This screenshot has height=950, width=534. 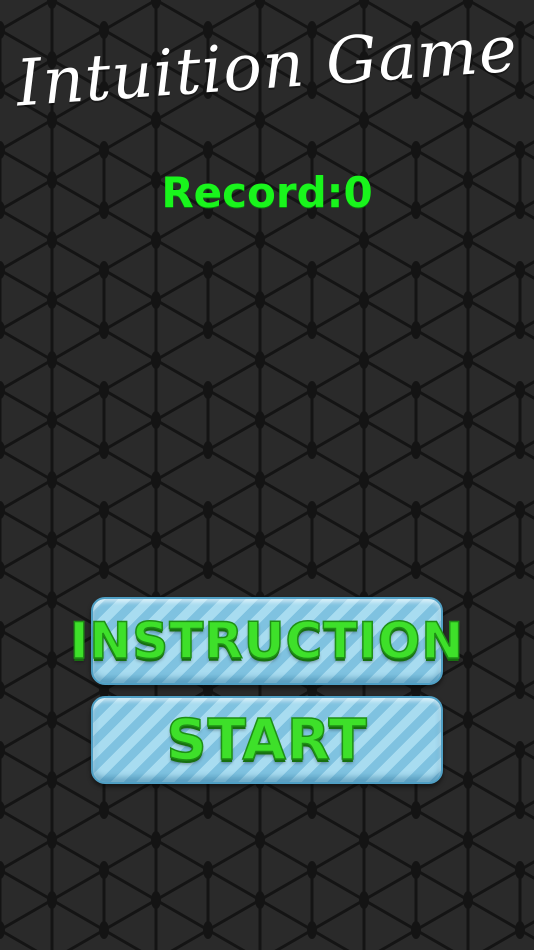 I want to click on start-button: START, so click(x=267, y=740).